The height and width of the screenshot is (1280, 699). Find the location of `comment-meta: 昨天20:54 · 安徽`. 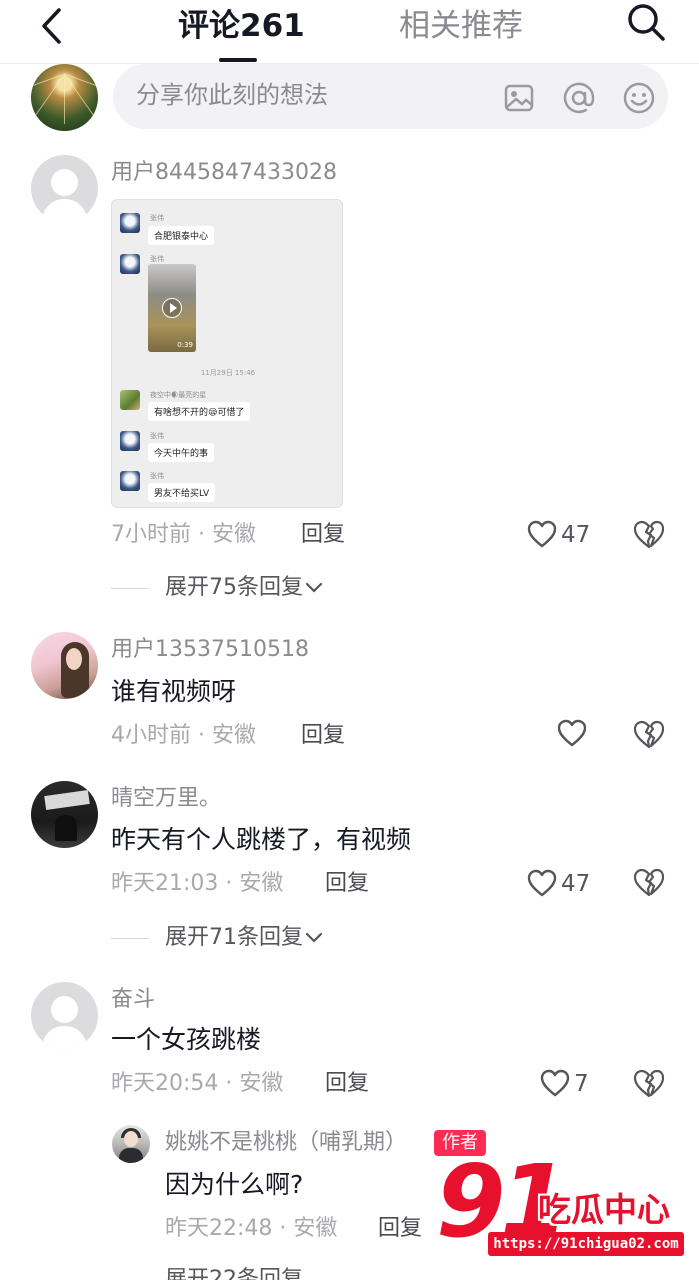

comment-meta: 昨天20:54 · 安徽 is located at coordinates (197, 1083).